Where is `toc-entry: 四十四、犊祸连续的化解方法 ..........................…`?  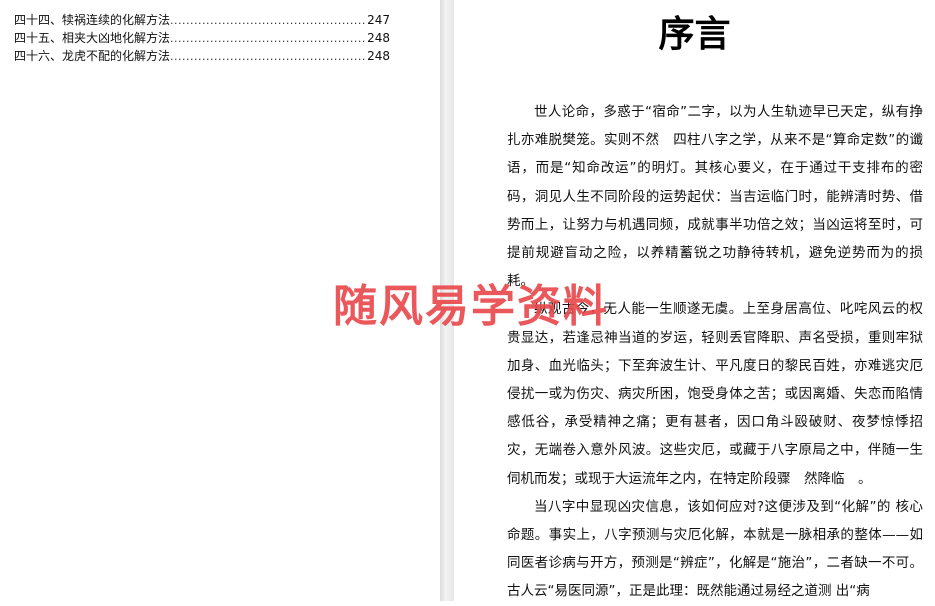
toc-entry: 四十四、犊祸连续的化解方法 ..........................… is located at coordinates (202, 20).